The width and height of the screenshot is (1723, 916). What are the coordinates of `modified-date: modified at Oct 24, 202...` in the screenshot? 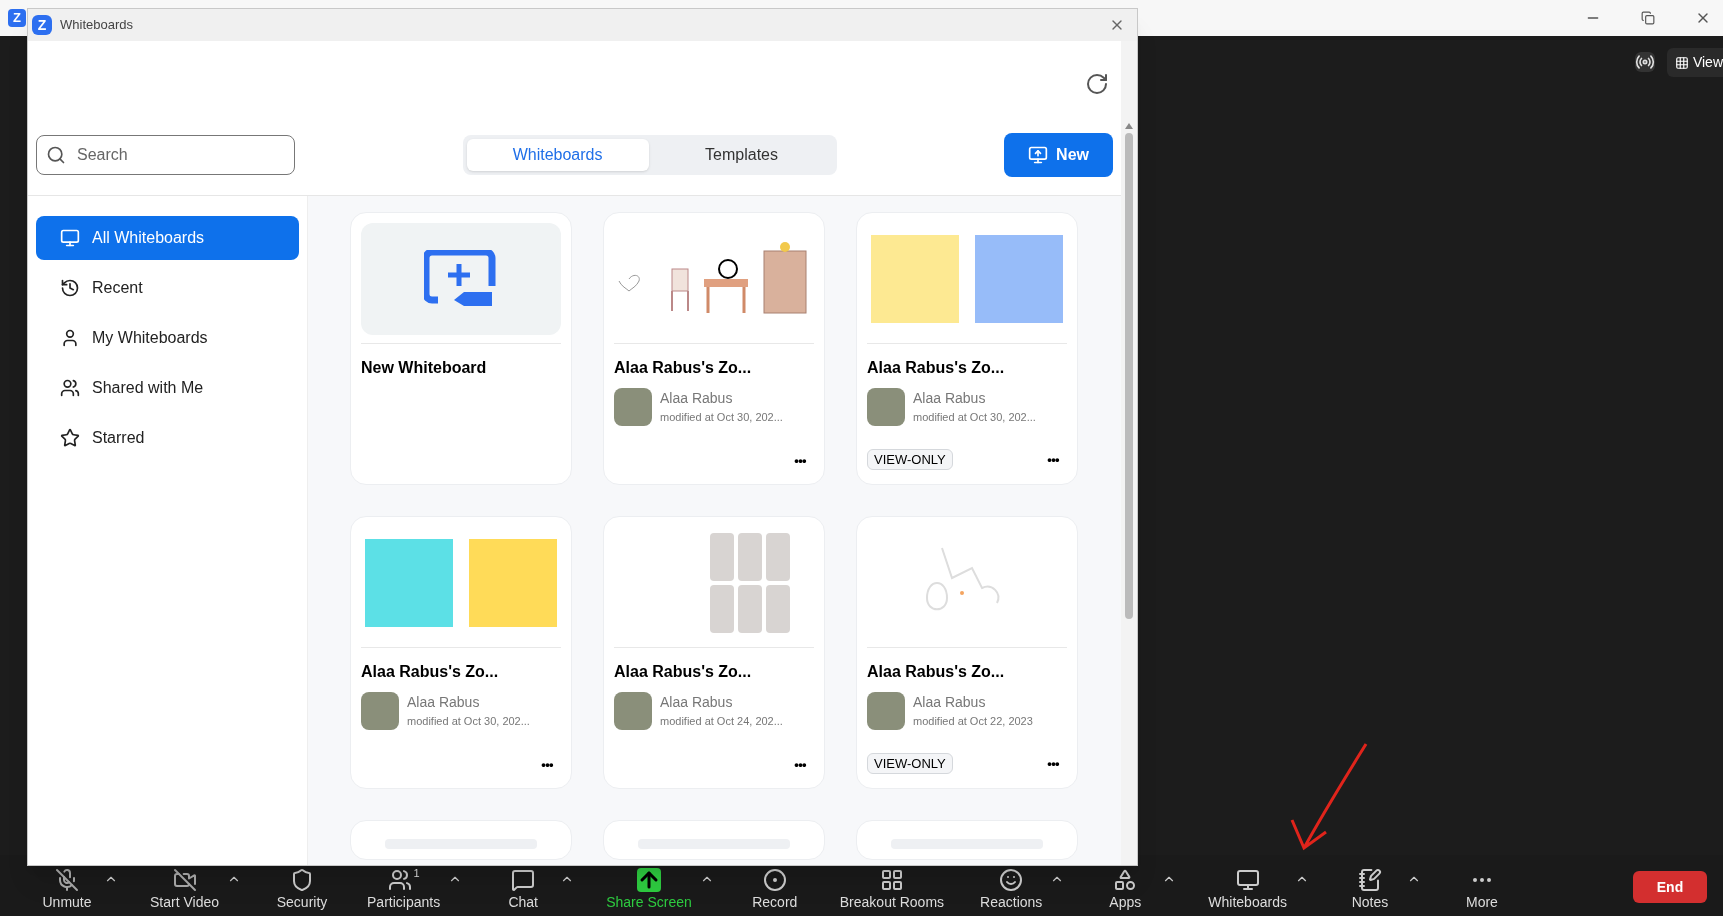 It's located at (721, 722).